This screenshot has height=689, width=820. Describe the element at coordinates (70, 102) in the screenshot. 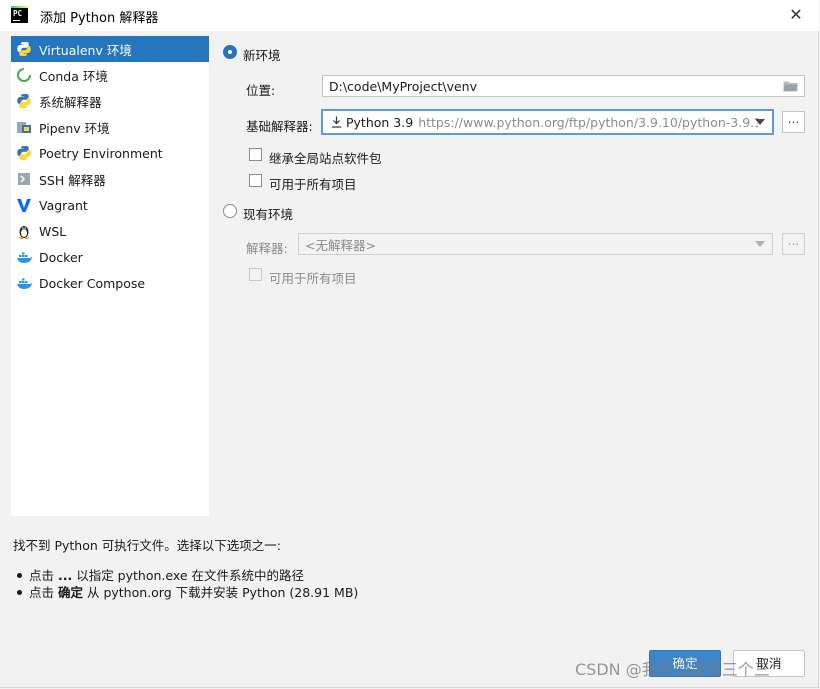

I see `sidebar-item-label: 系统解释器` at that location.